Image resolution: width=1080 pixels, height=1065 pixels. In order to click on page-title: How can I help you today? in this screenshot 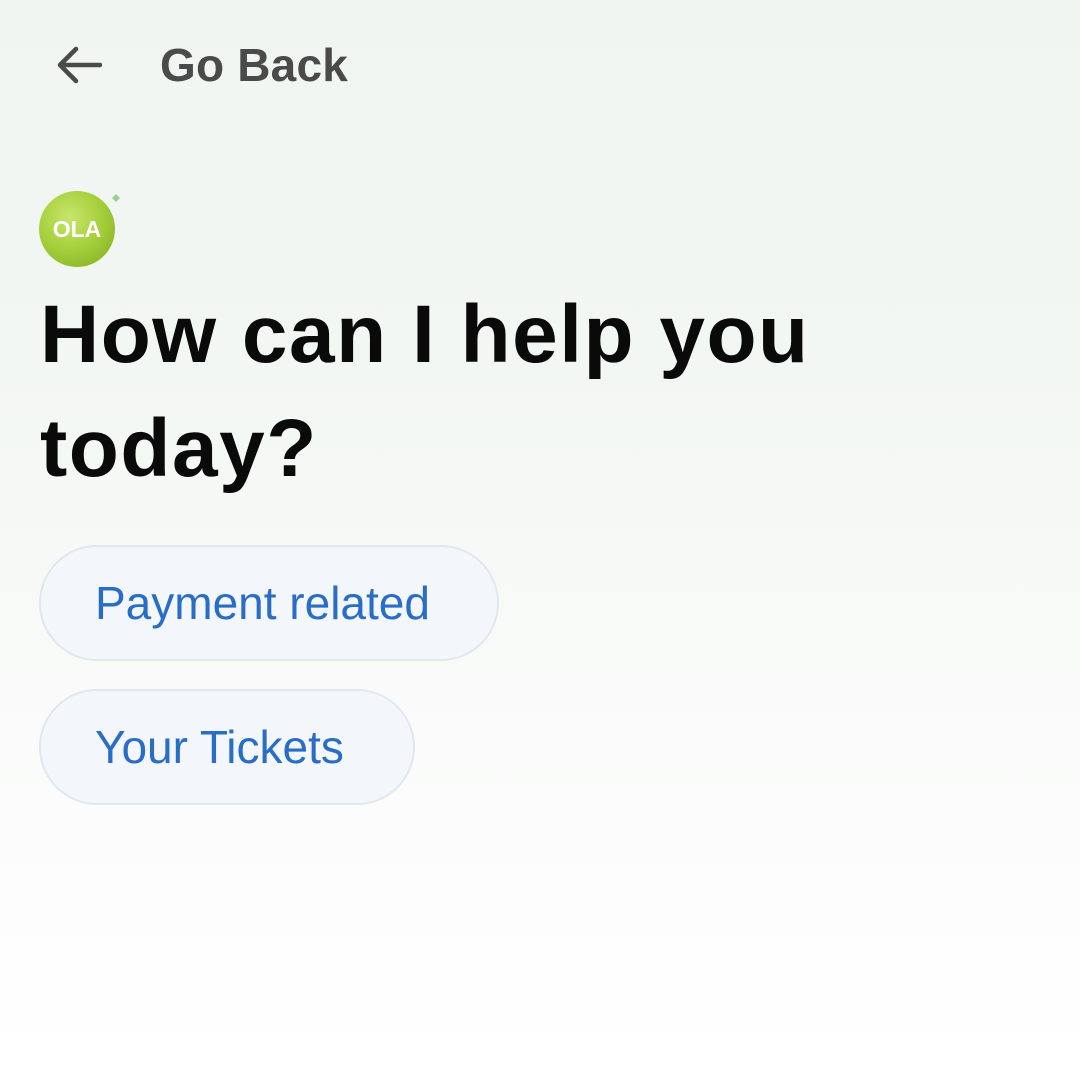, I will do `click(425, 391)`.